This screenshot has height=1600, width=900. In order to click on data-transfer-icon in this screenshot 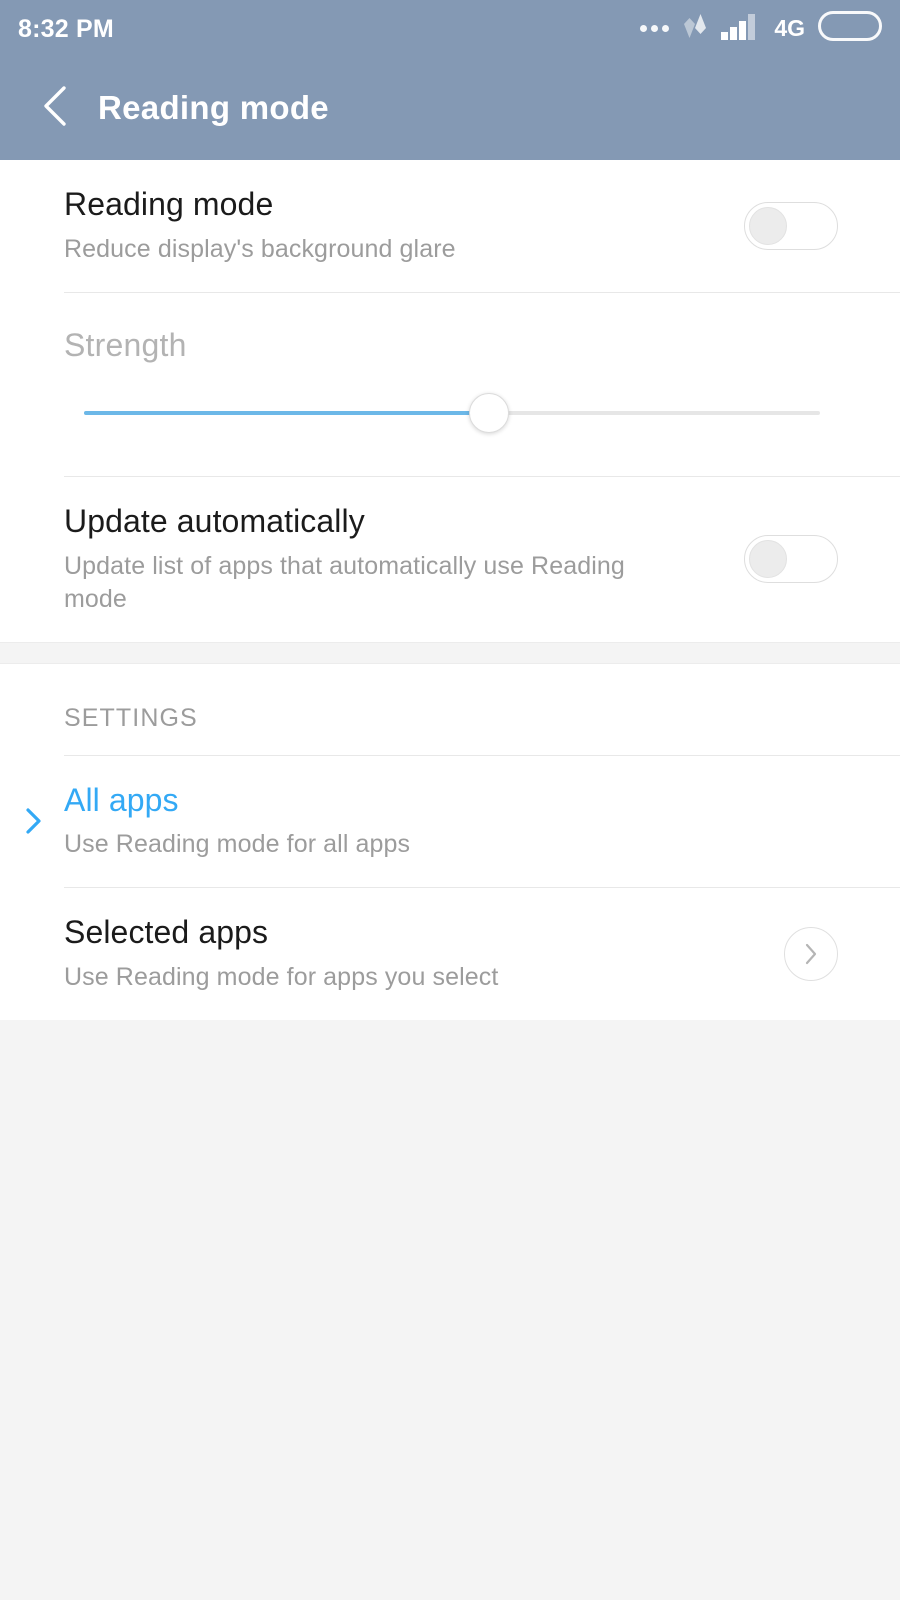, I will do `click(695, 28)`.